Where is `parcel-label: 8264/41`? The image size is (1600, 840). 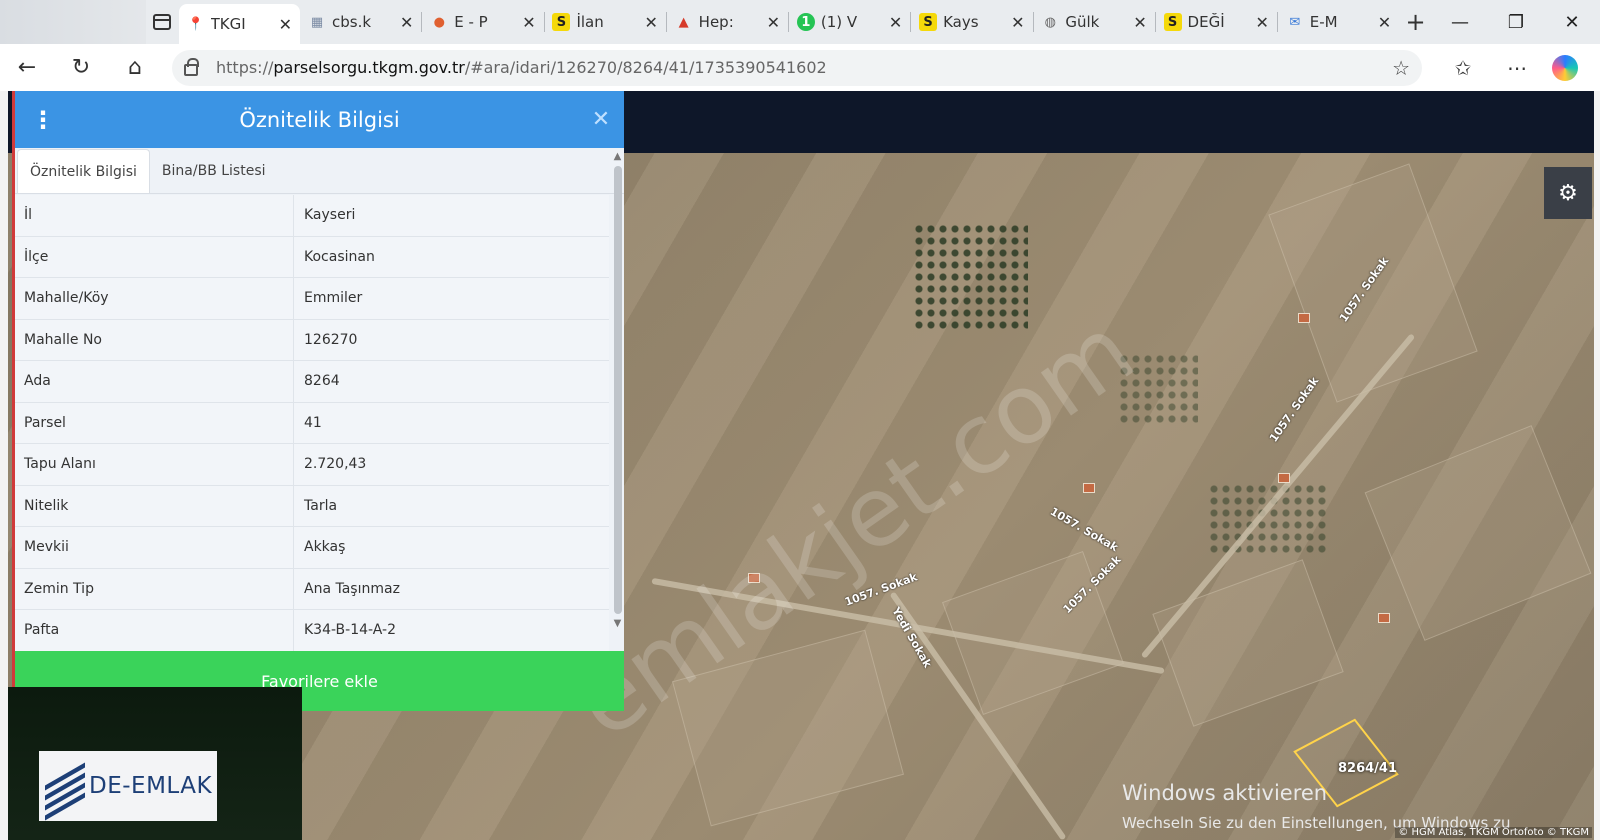
parcel-label: 8264/41 is located at coordinates (1368, 768).